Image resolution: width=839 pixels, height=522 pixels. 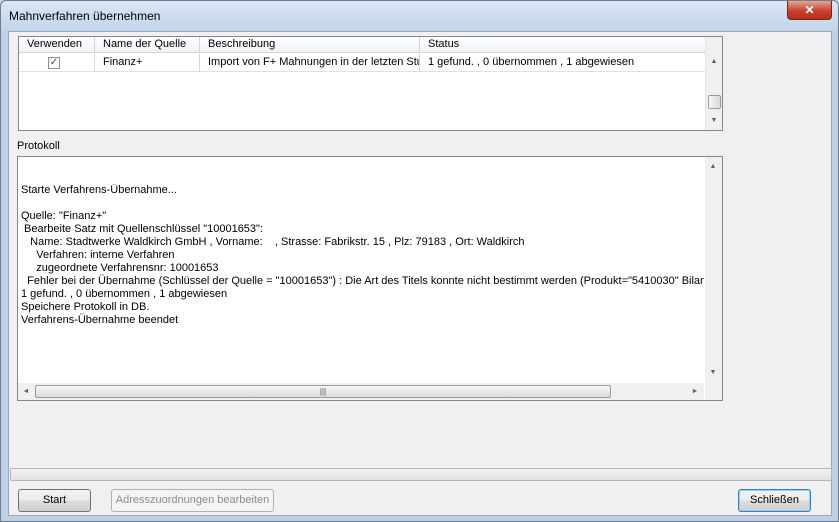 I want to click on close-icon: ✕, so click(x=809, y=10).